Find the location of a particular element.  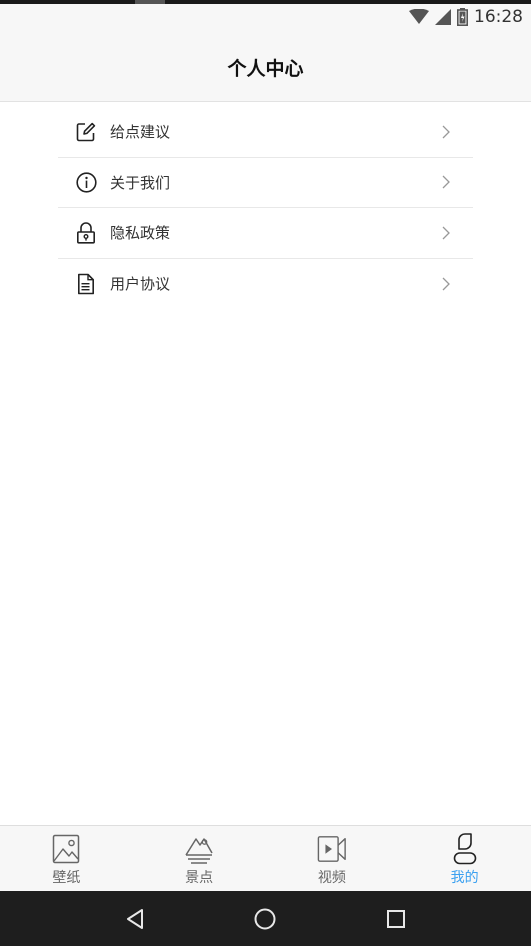

wifi-icon is located at coordinates (419, 16).